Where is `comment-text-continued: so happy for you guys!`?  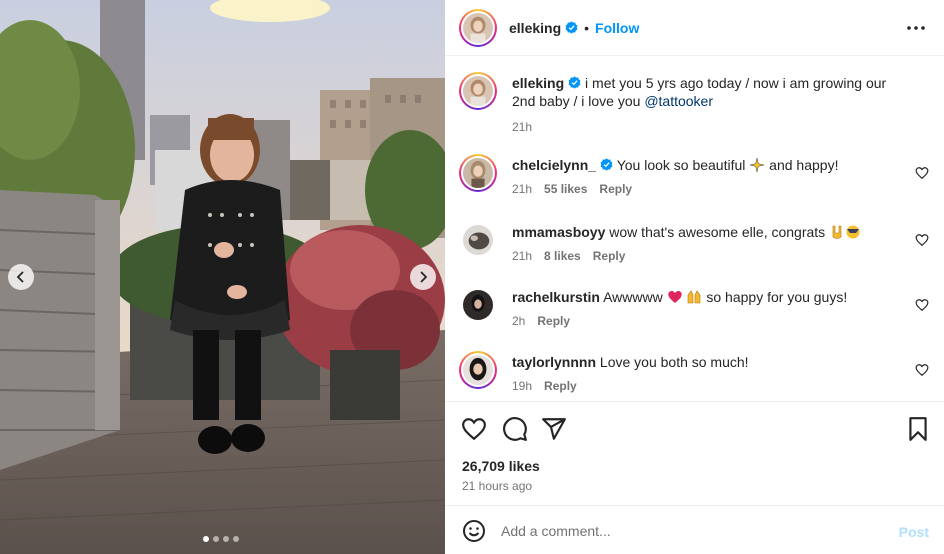
comment-text-continued: so happy for you guys! is located at coordinates (777, 297).